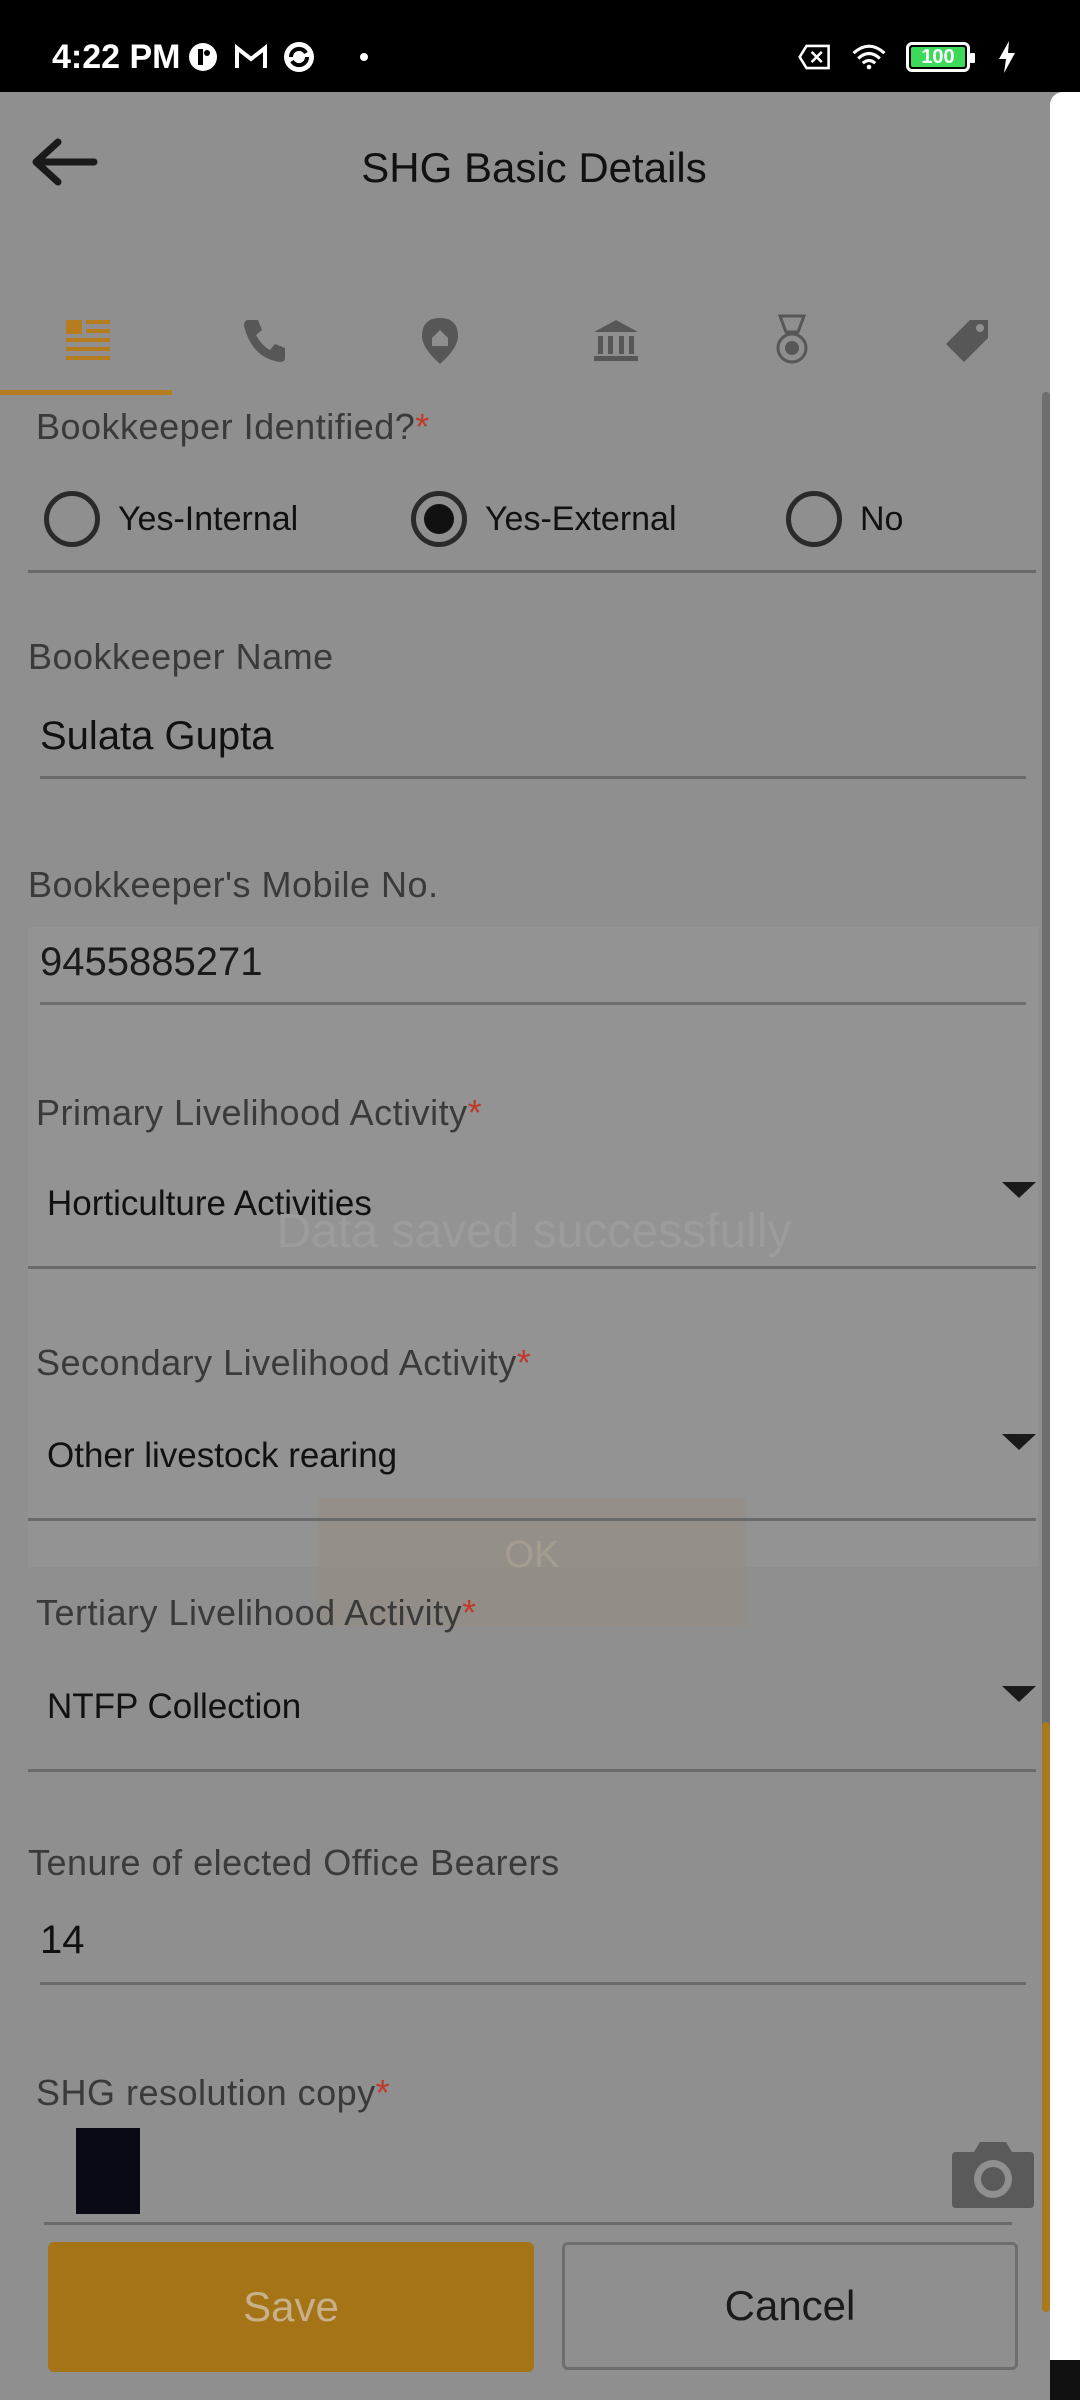  Describe the element at coordinates (540, 46) in the screenshot. I see `status-bar: 4:22 PM 100` at that location.